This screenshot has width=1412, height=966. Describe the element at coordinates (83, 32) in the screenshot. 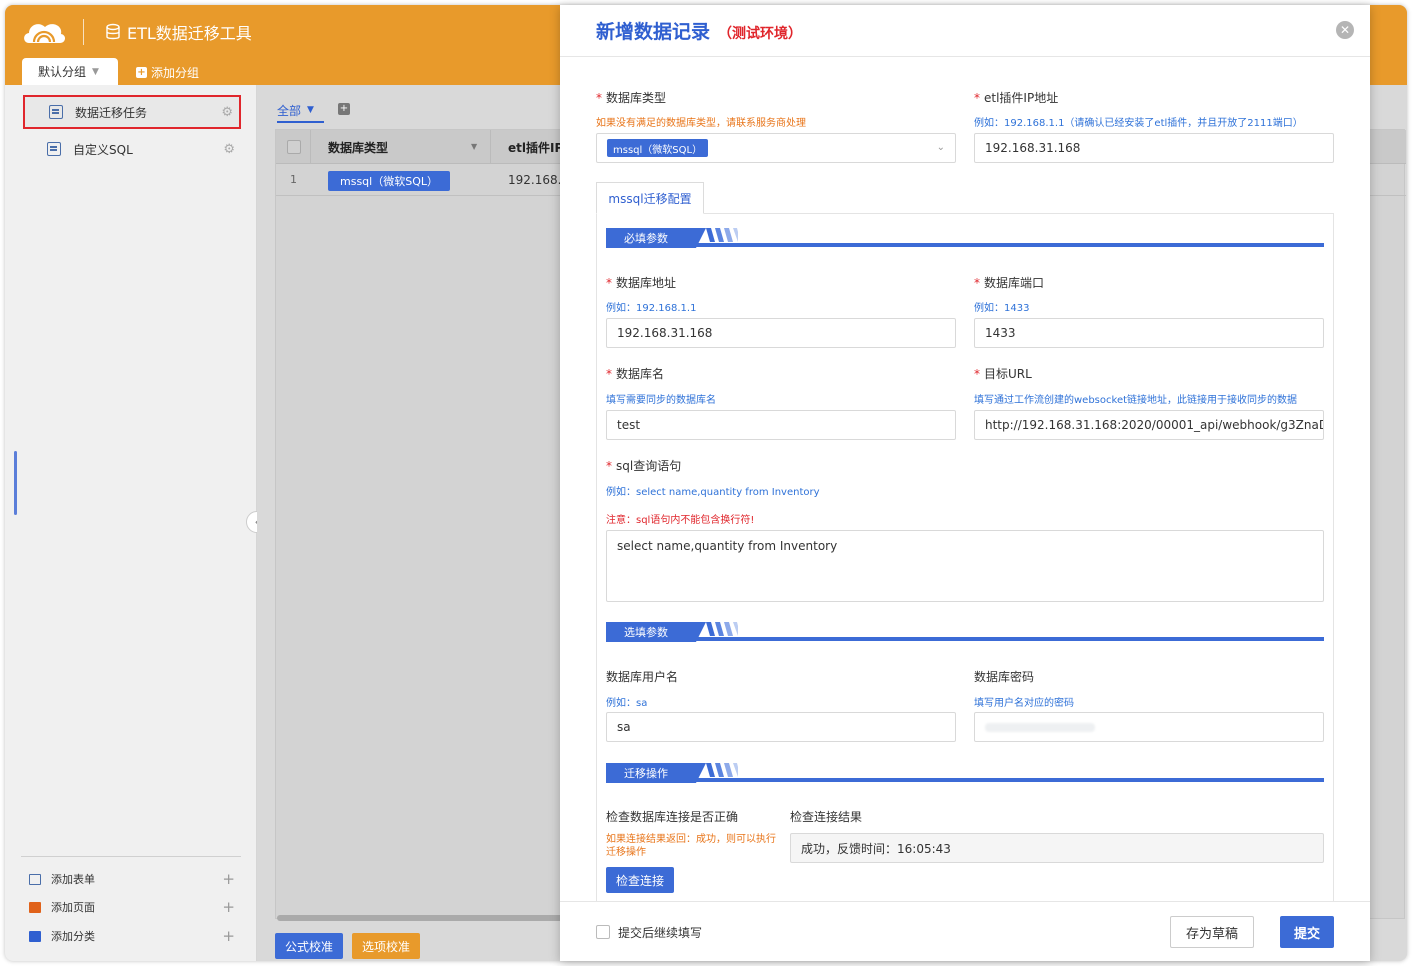

I see `title-separator` at that location.